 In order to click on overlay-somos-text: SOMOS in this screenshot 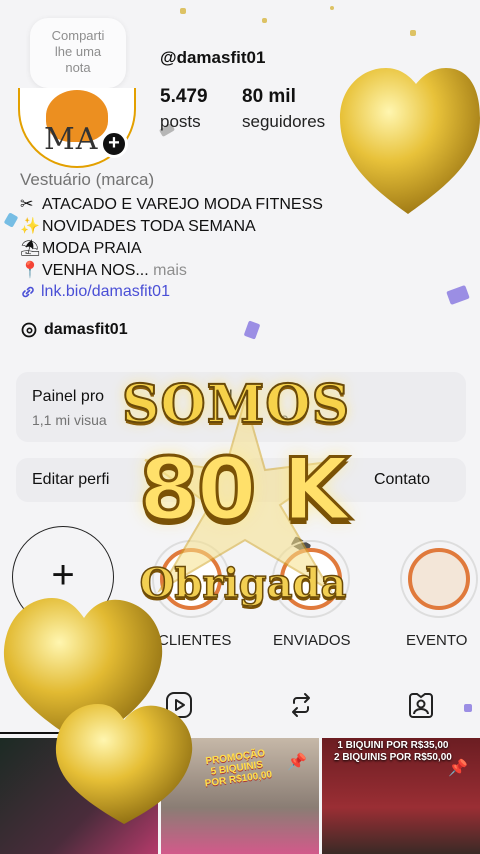, I will do `click(236, 404)`.